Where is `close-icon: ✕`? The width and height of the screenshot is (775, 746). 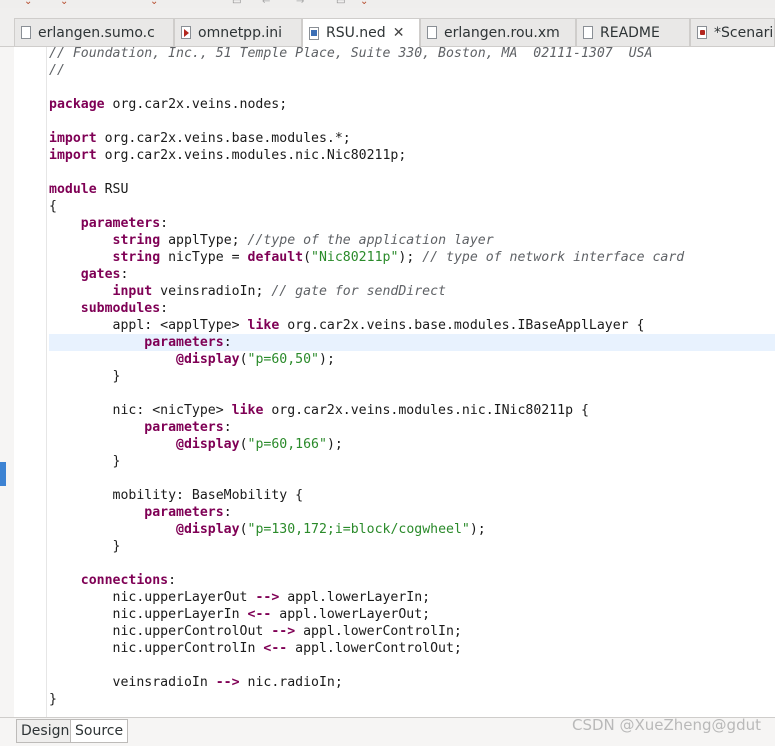 close-icon: ✕ is located at coordinates (399, 33).